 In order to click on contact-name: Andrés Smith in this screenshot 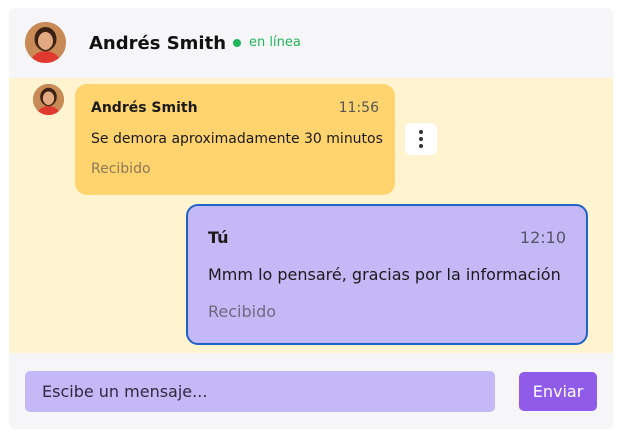, I will do `click(158, 43)`.